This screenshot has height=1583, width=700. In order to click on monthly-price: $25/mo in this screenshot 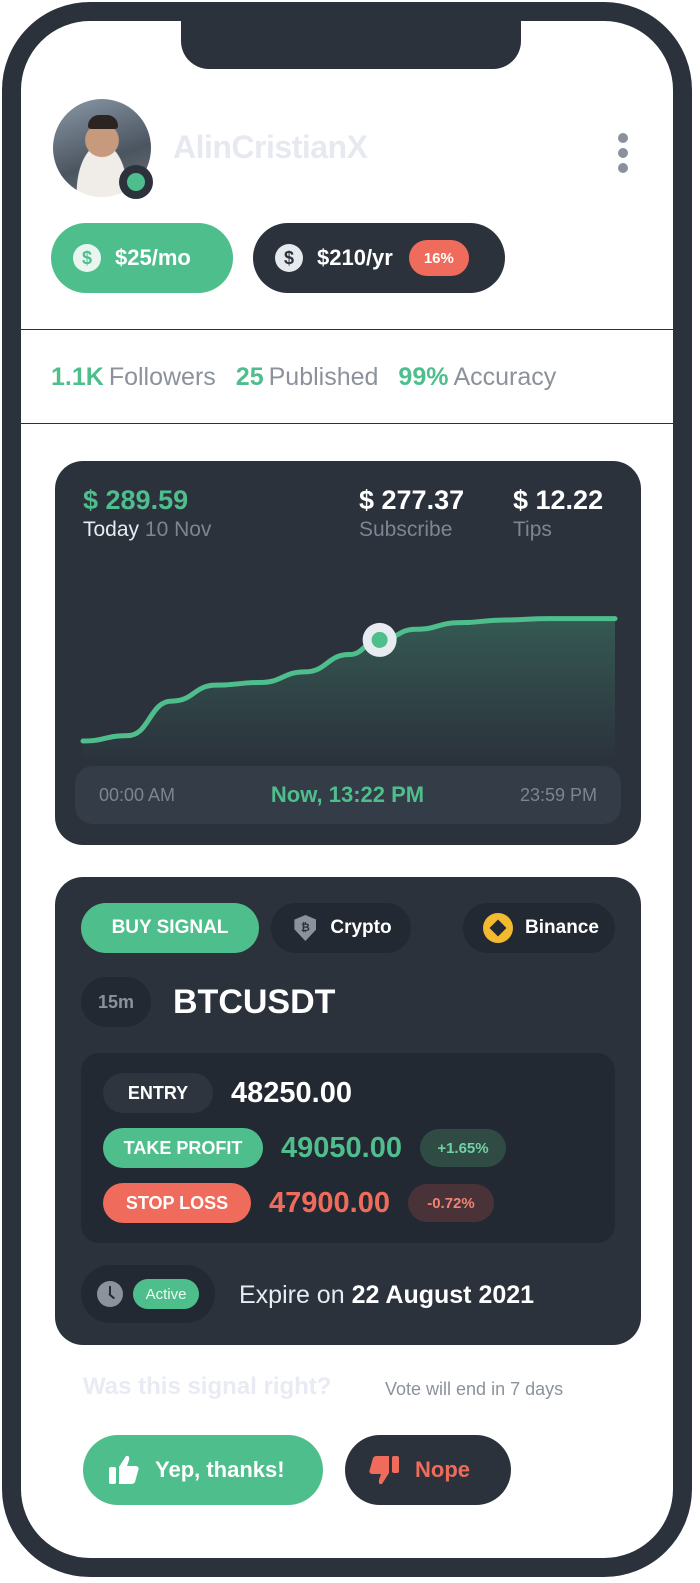, I will do `click(153, 257)`.